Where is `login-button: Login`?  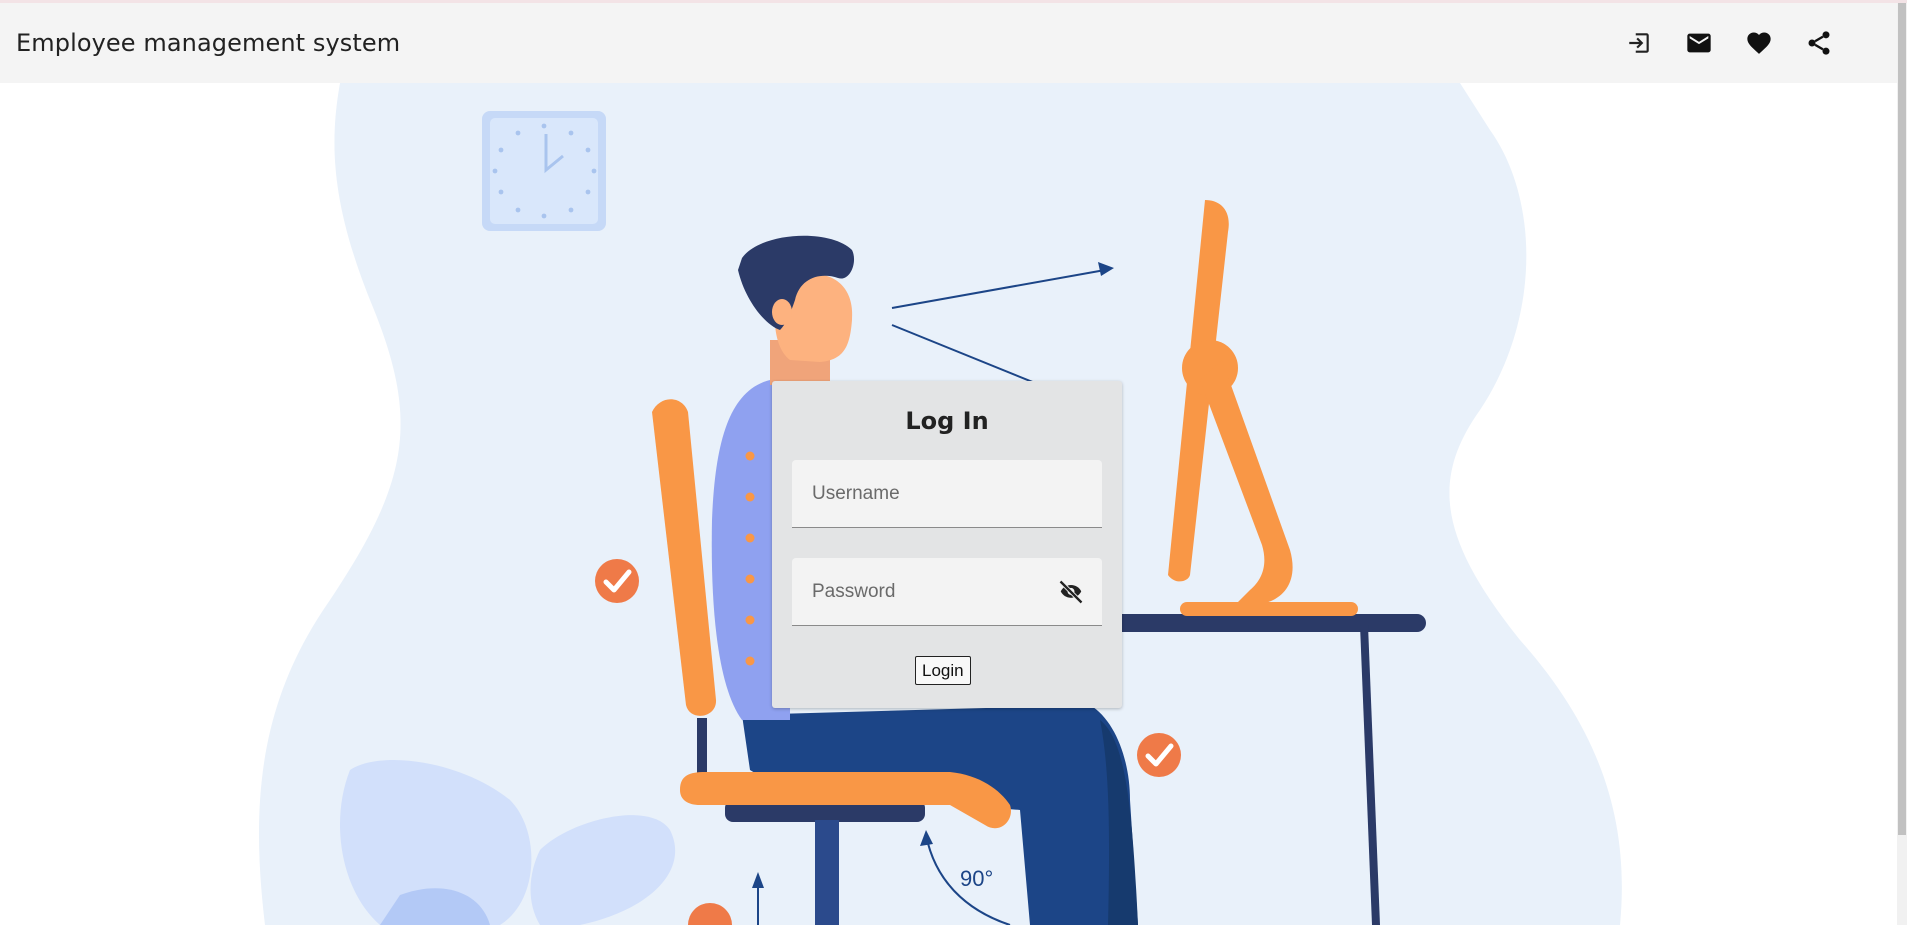 login-button: Login is located at coordinates (943, 670).